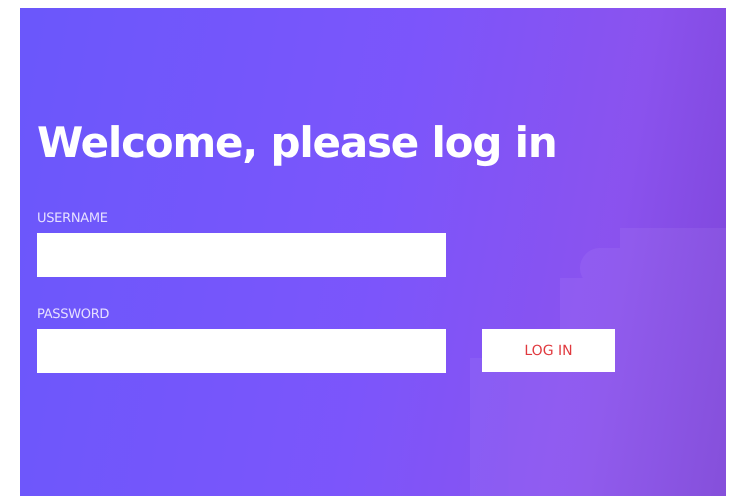 This screenshot has height=496, width=729. Describe the element at coordinates (73, 314) in the screenshot. I see `field-label: PASSWORD` at that location.